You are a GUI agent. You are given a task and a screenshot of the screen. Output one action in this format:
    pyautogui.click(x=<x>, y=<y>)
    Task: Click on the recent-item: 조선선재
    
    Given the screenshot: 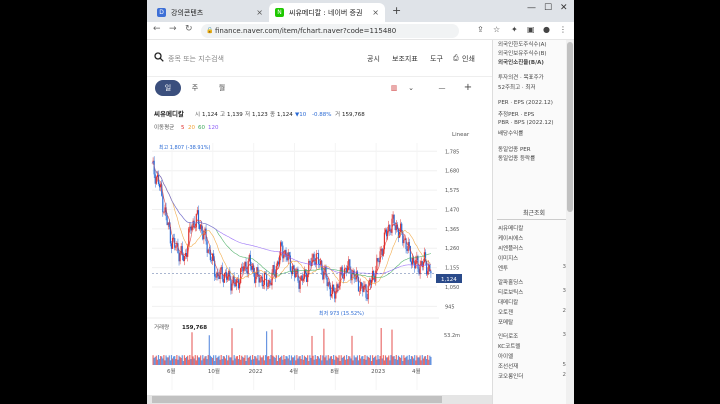 What is the action you would take?
    pyautogui.click(x=508, y=366)
    